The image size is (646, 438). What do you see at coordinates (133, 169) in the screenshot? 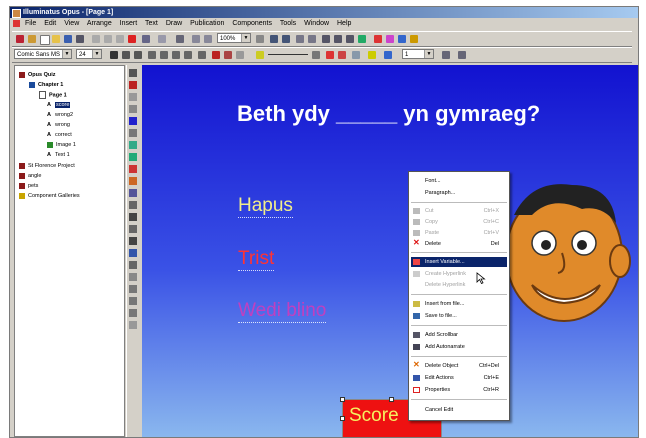
I see `draw-icon` at bounding box center [133, 169].